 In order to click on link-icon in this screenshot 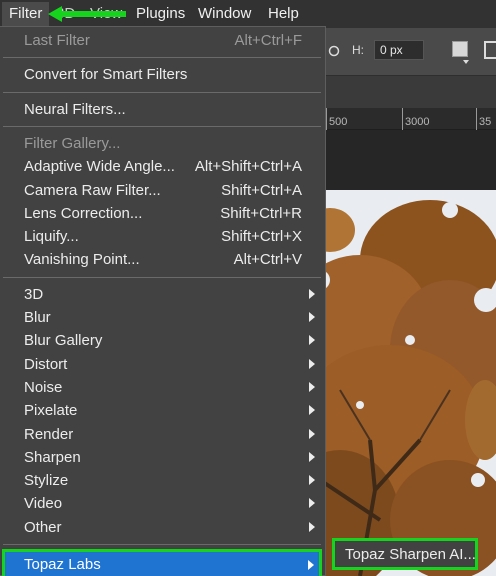, I will do `click(334, 51)`.